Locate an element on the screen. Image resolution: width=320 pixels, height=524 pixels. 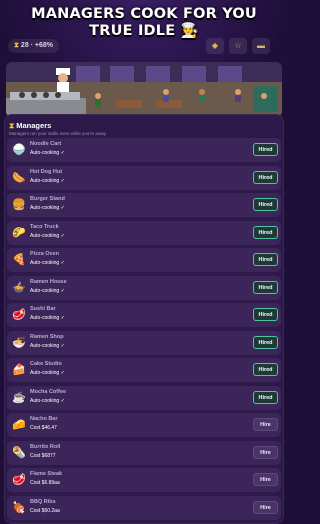
manager-row: 🥩 Flame Steak Cost $6.89aa Hire is located at coordinates (144, 480).